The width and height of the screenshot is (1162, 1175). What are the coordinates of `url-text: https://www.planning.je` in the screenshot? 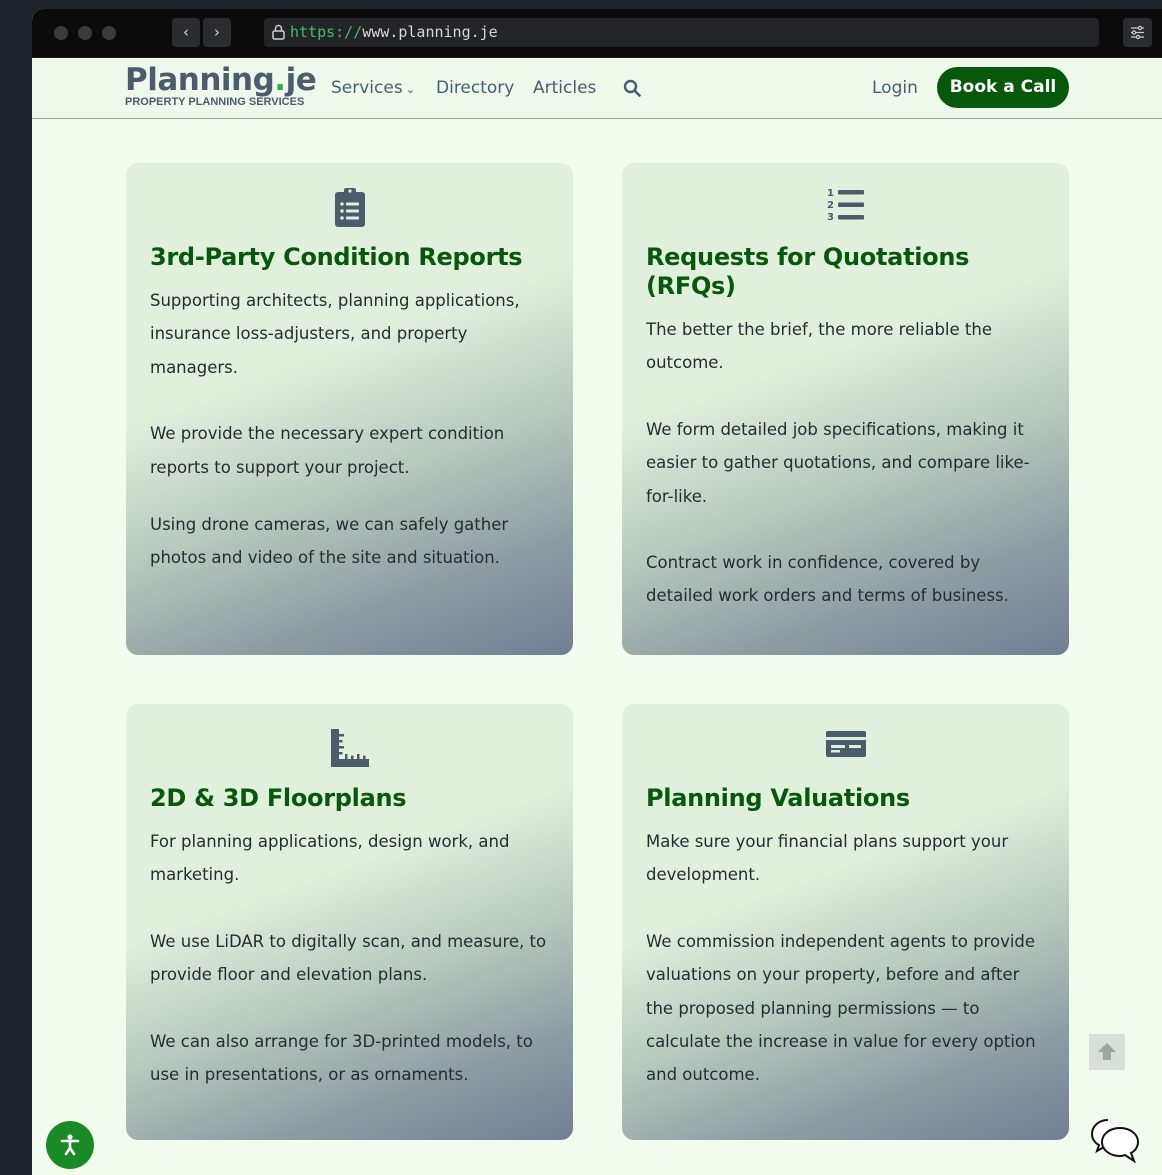 It's located at (394, 32).